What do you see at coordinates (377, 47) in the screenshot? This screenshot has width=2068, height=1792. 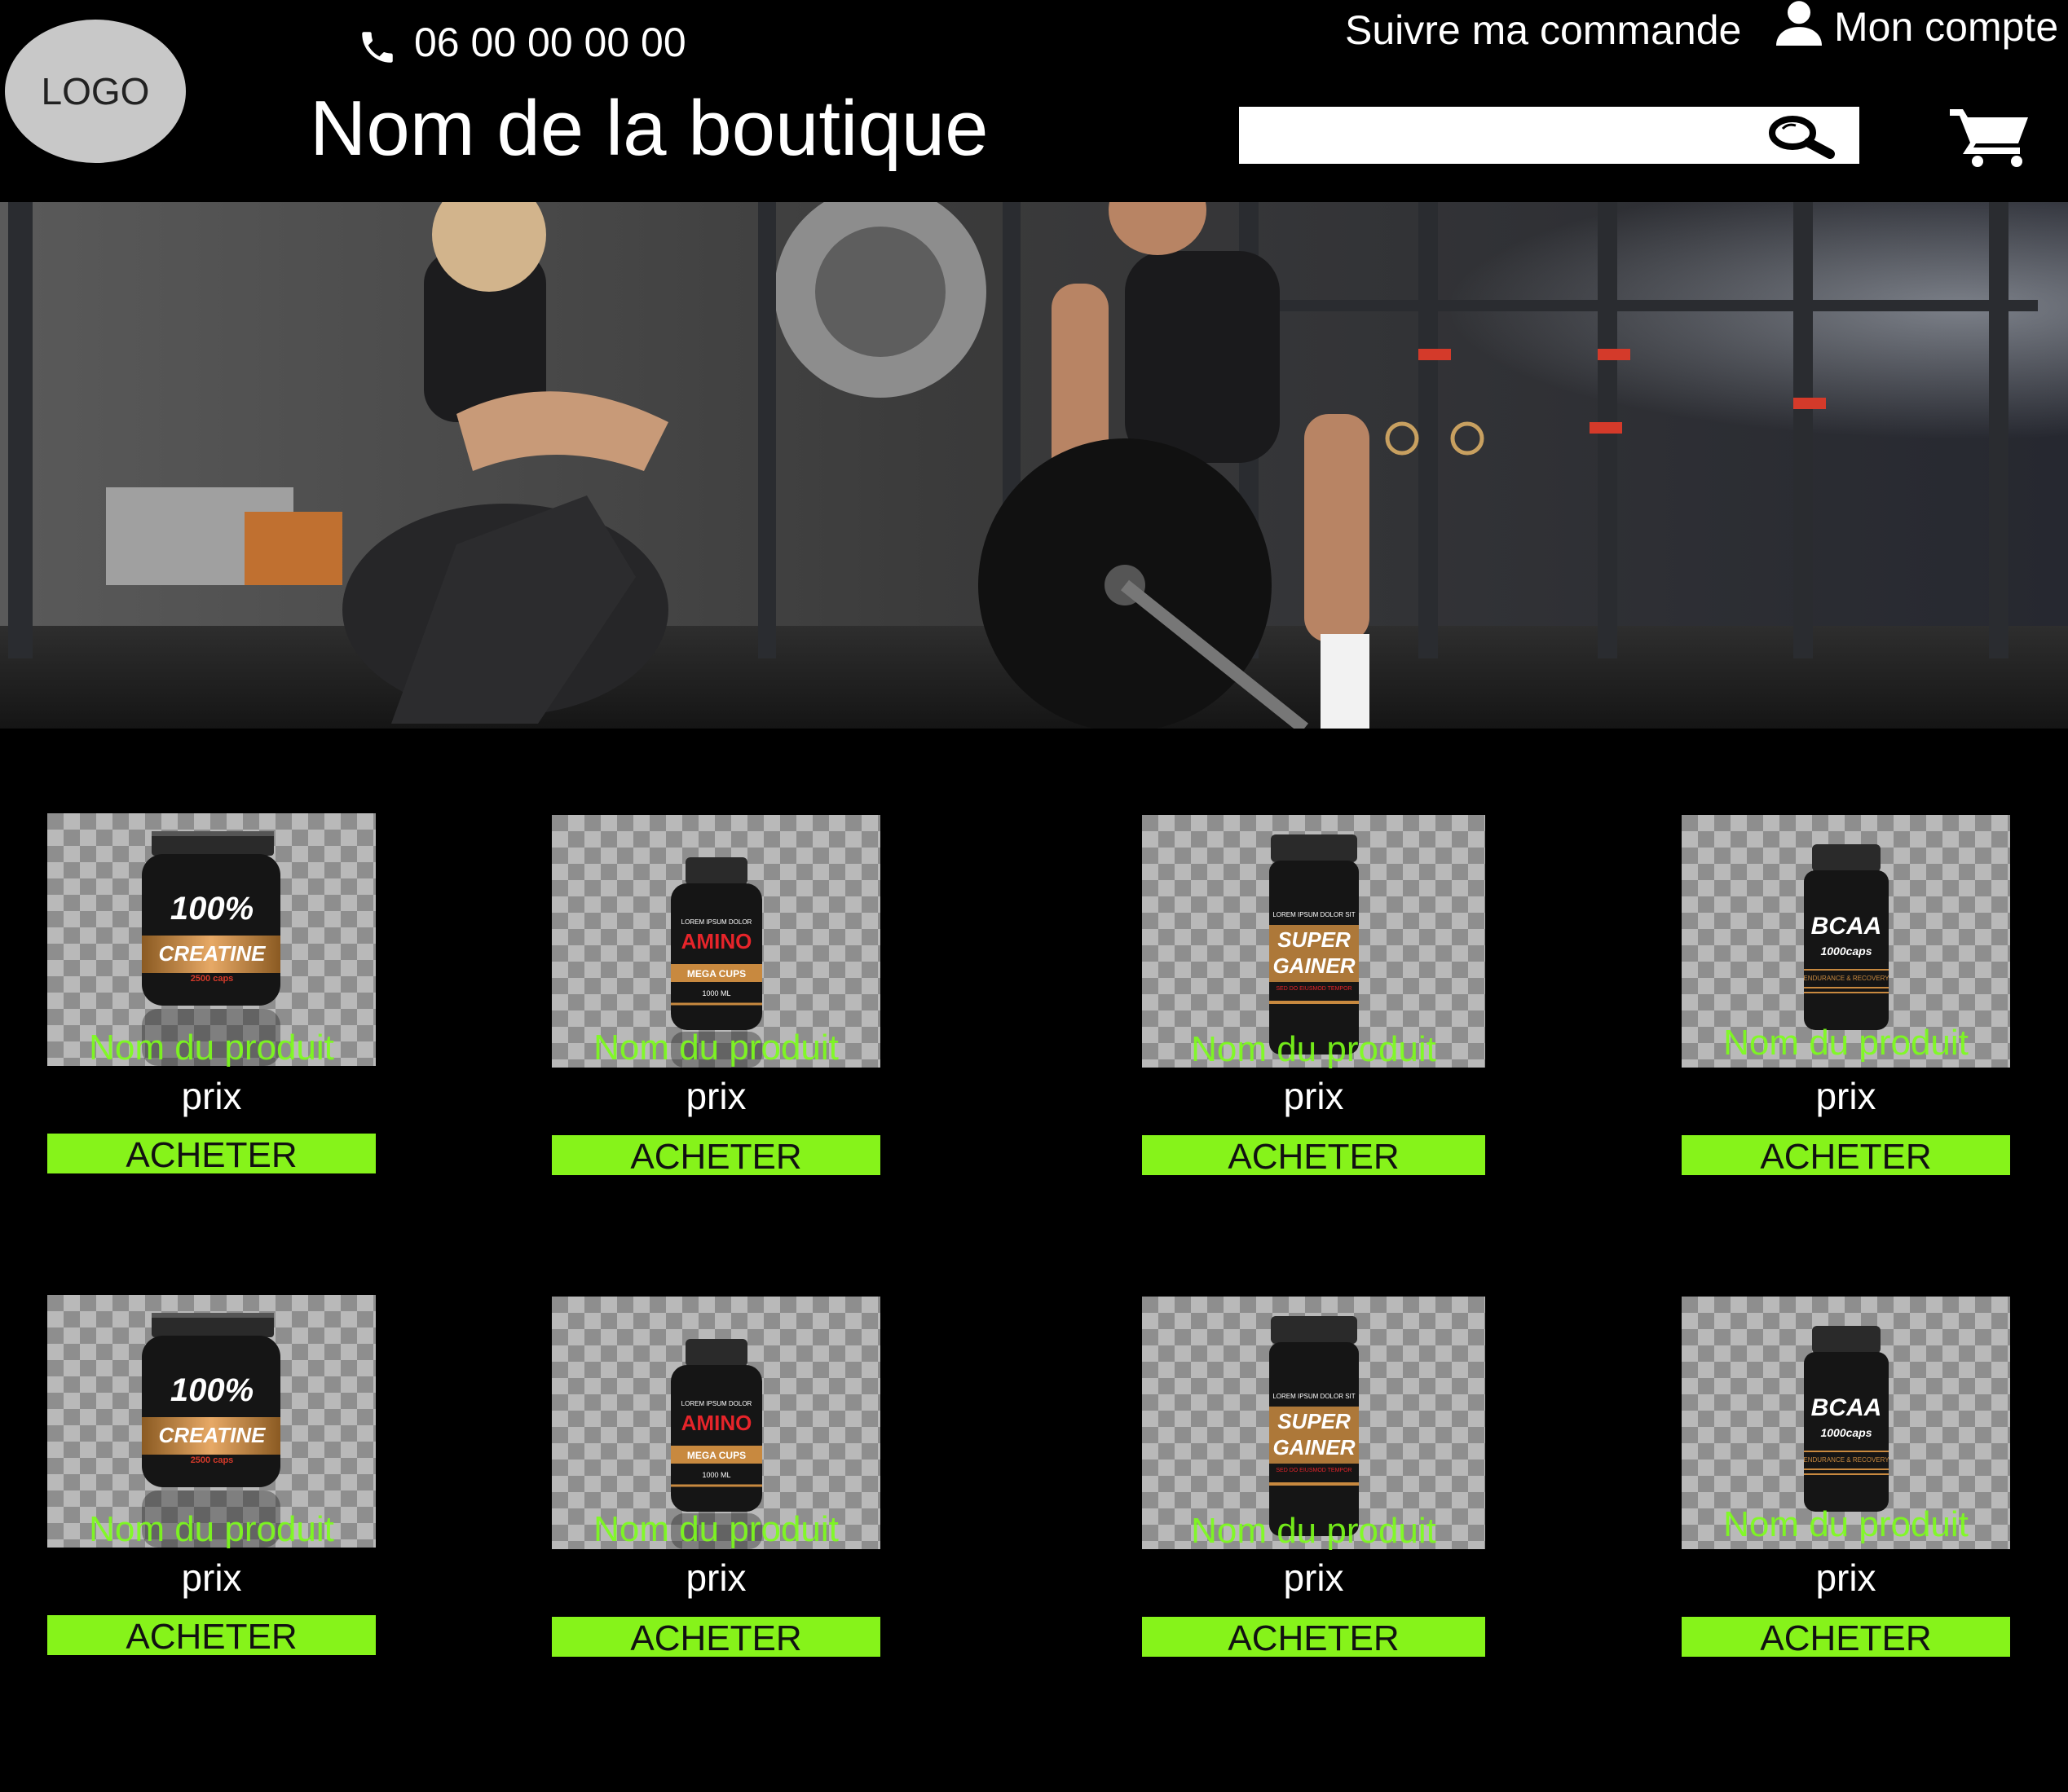 I see `phone-icon` at bounding box center [377, 47].